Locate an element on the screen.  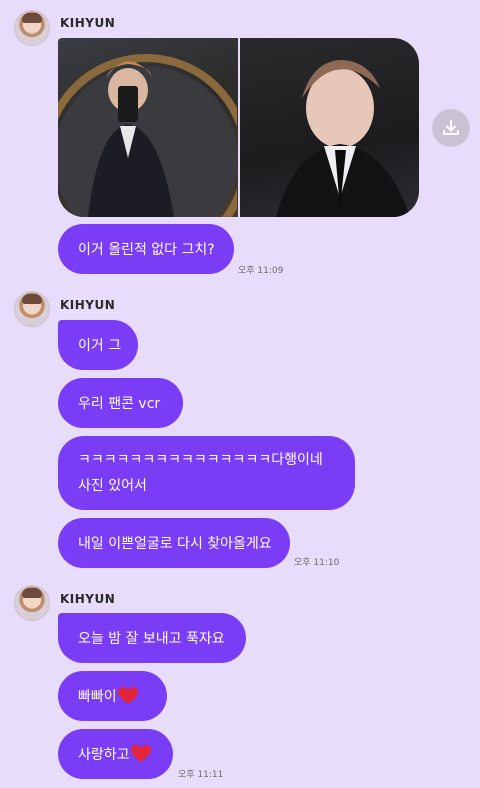
message-bubble: ㅋㅋㅋㅋㅋㅋㅋㅋㅋㅋㅋㅋㅋㅋㅋ다행이네 사진 있어서 is located at coordinates (206, 473).